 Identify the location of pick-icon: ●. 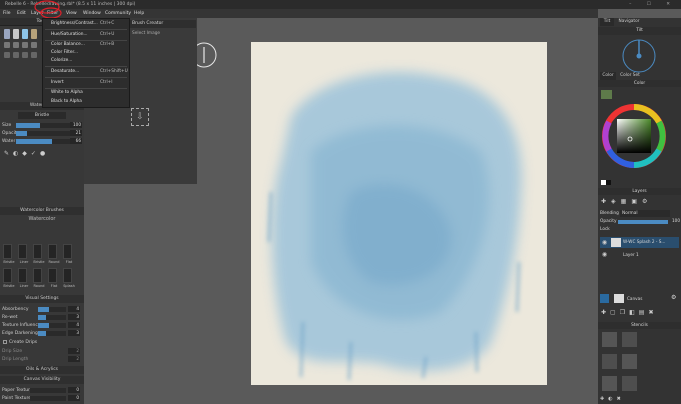
(44, 153).